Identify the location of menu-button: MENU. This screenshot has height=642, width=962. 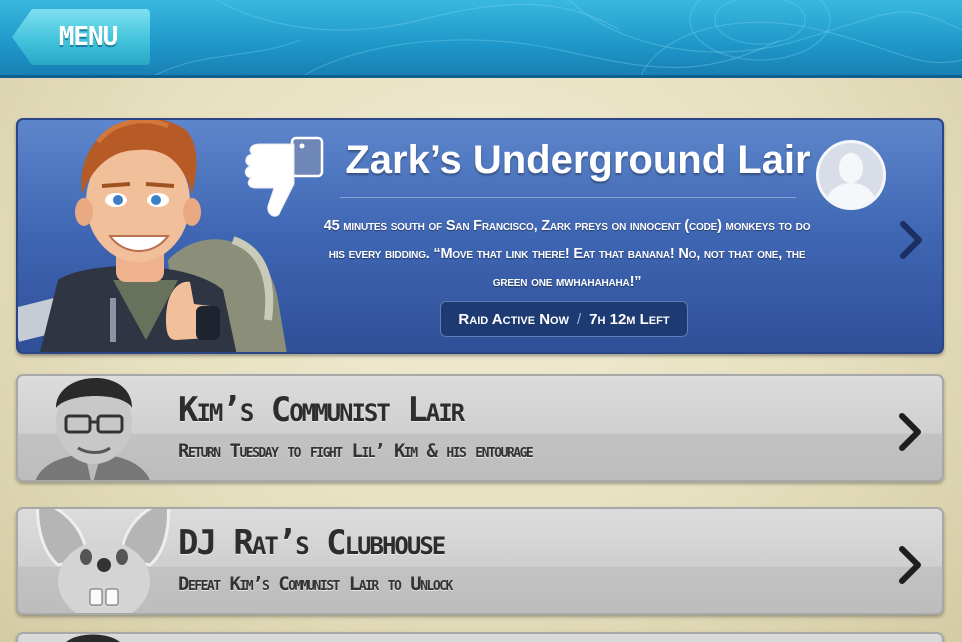
(81, 37).